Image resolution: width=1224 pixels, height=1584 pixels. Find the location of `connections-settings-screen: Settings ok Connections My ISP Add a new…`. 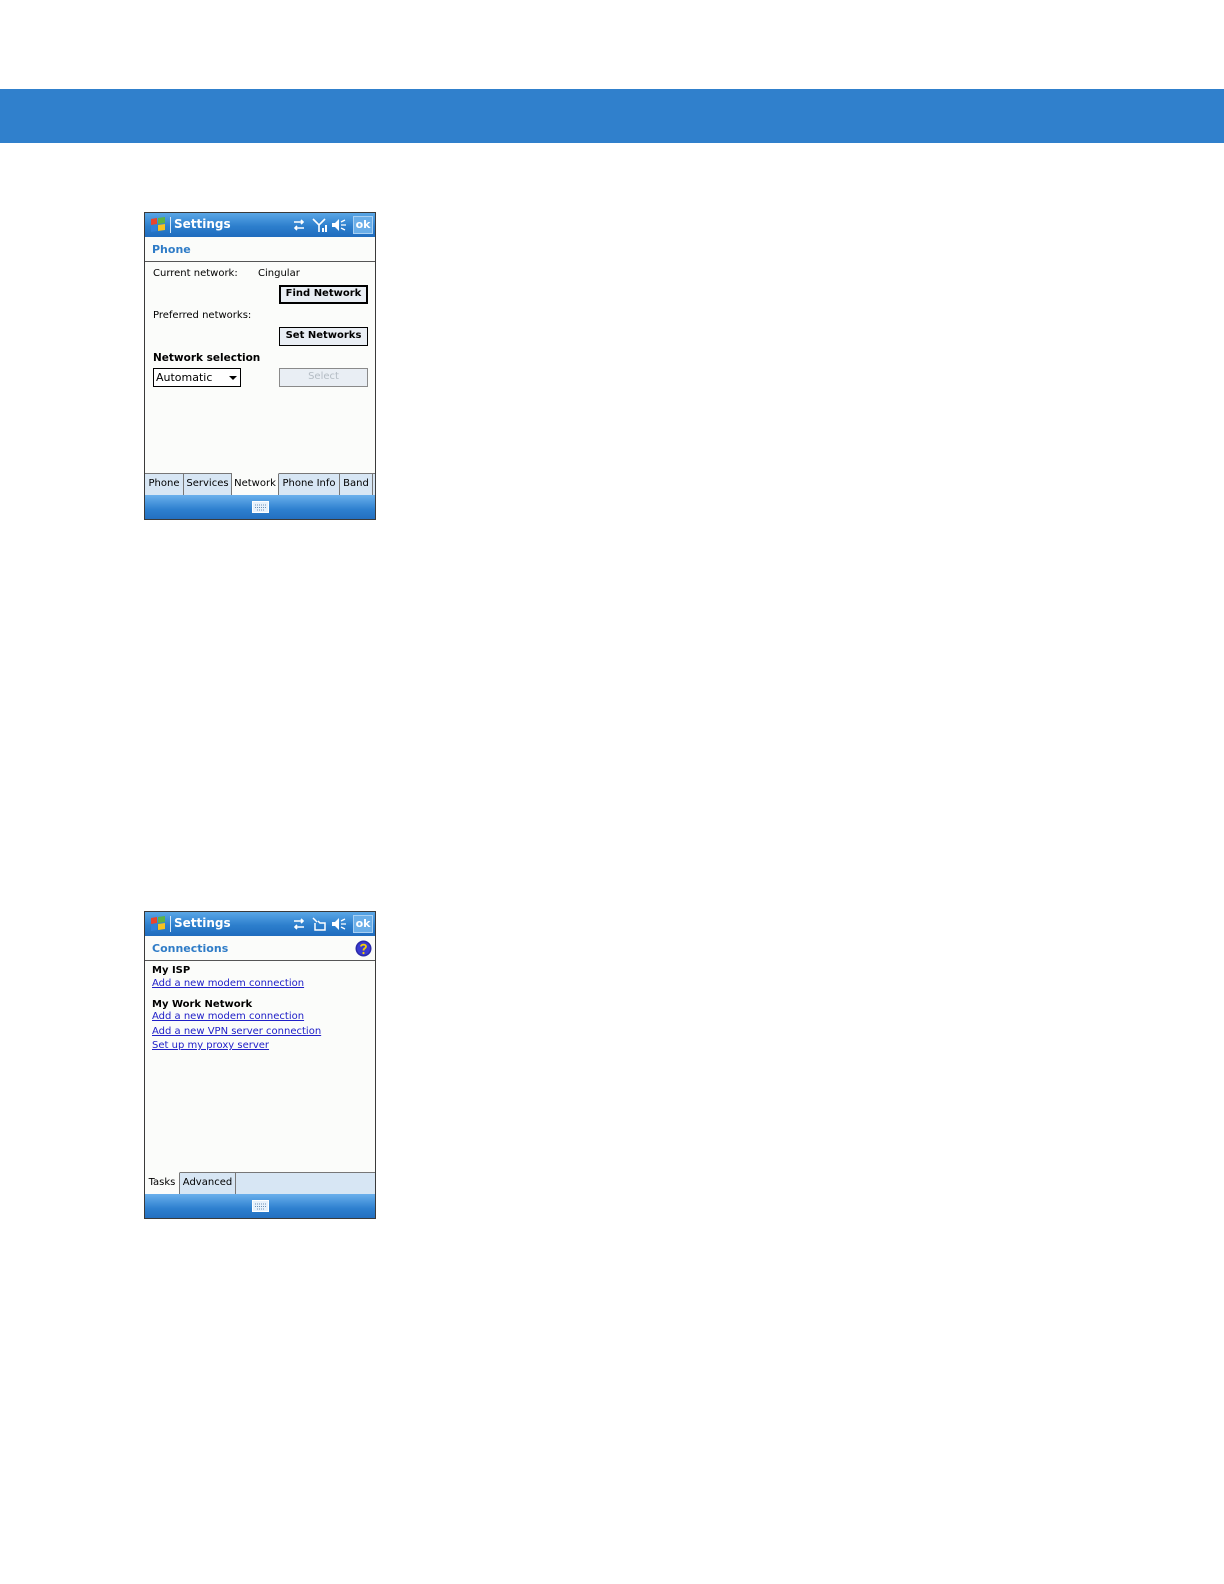

connections-settings-screen: Settings ok Connections My ISP Add a new… is located at coordinates (260, 1065).